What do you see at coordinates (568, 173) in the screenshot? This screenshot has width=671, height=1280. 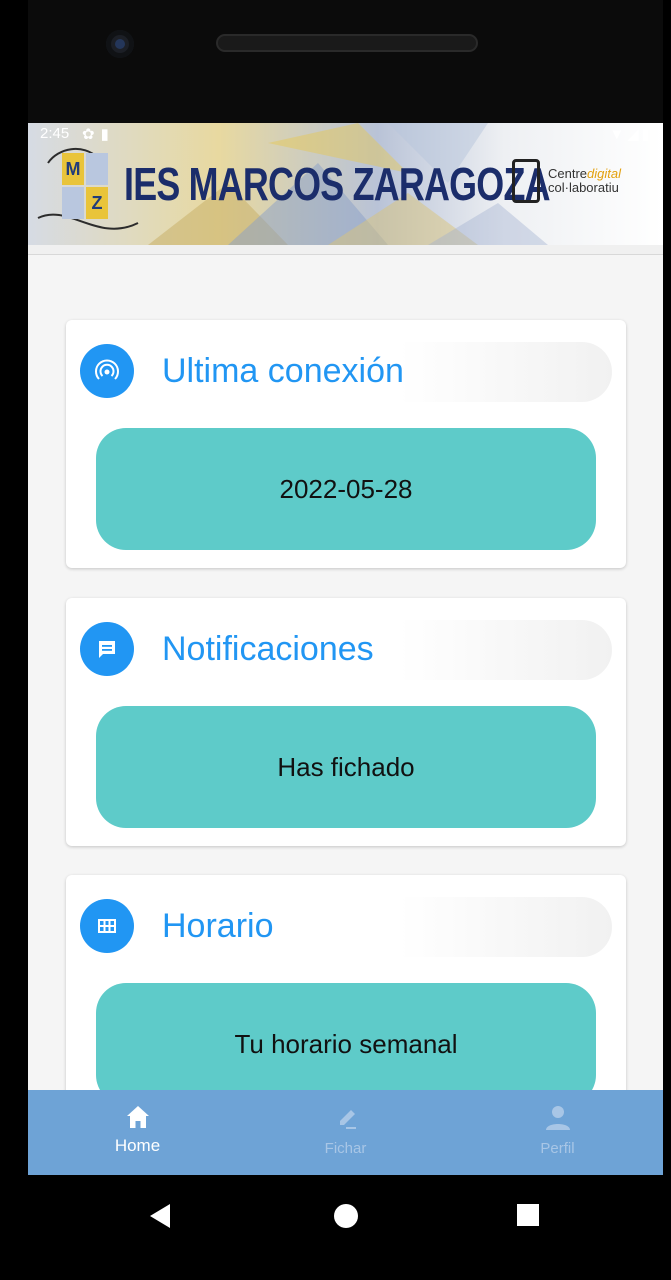 I see `badge-word-centre: Centre` at bounding box center [568, 173].